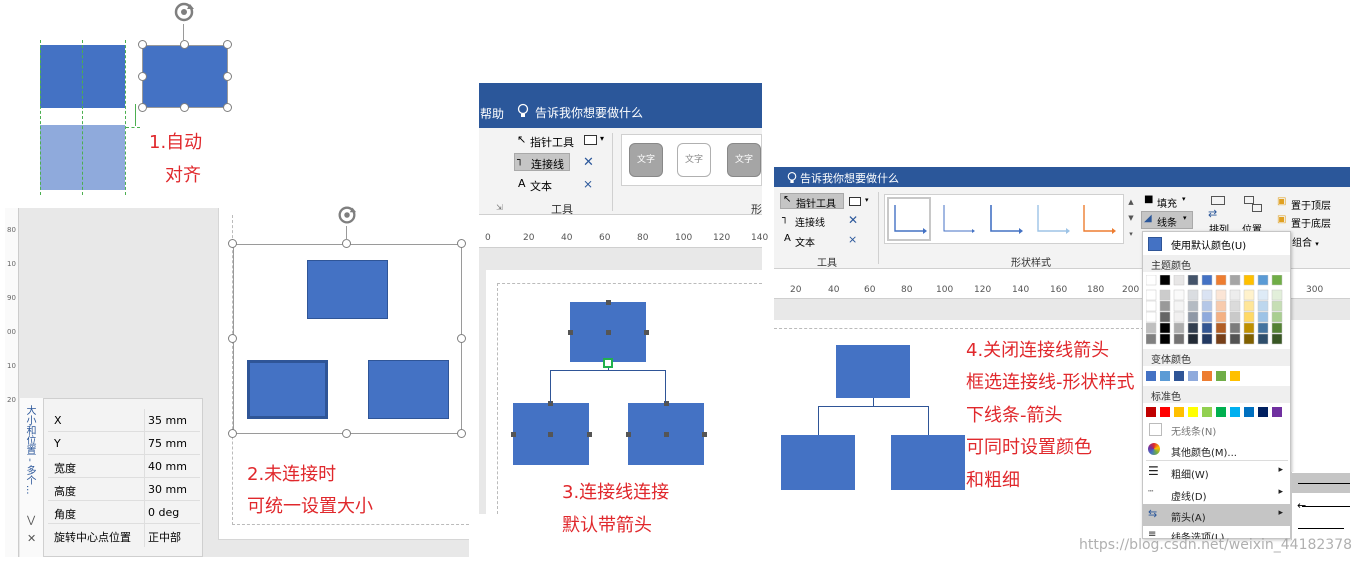 This screenshot has width=1360, height=564. I want to click on shape-rect-selected, so click(185, 76).